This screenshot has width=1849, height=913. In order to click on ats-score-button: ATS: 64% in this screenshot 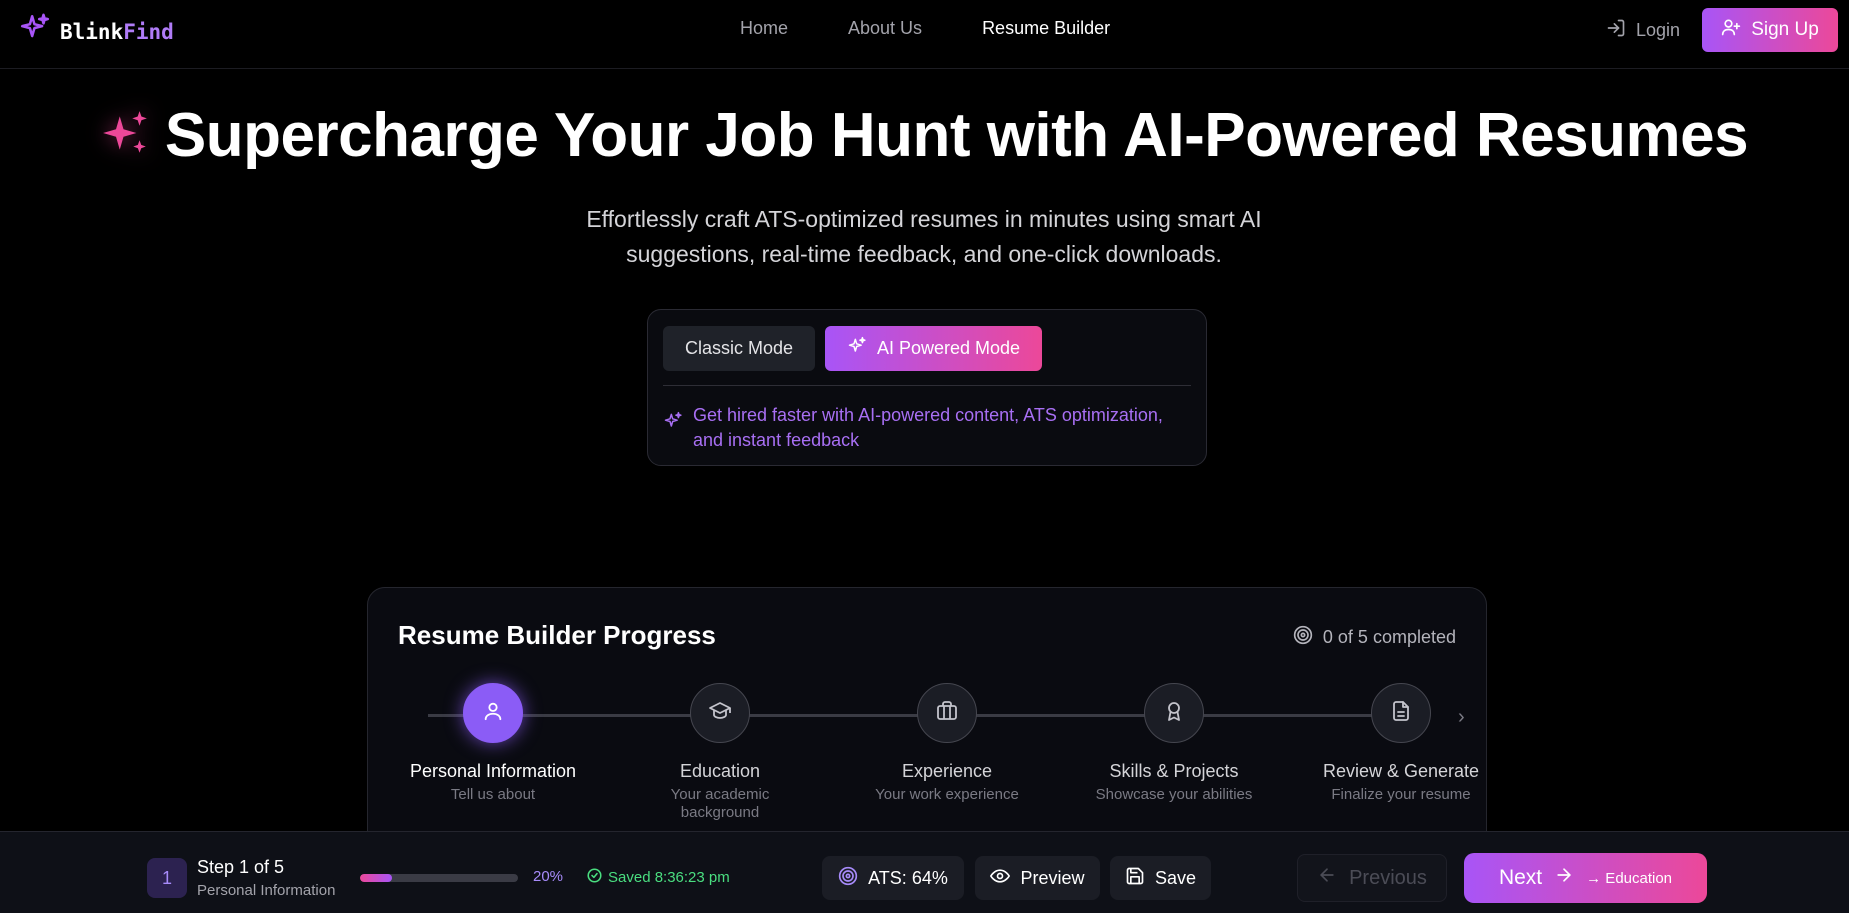, I will do `click(893, 878)`.